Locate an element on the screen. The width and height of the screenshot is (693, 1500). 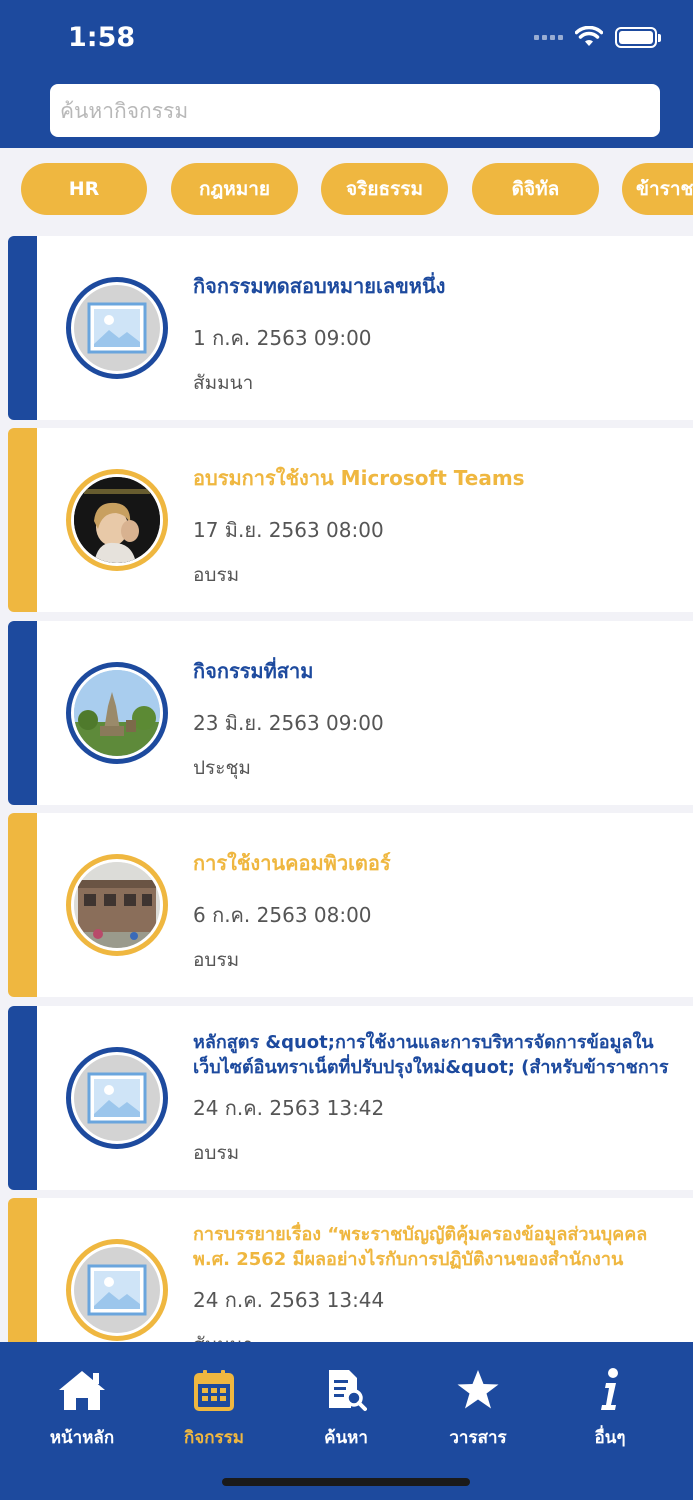
category-chip-civil-servant: ข้าราช is located at coordinates (657, 189).